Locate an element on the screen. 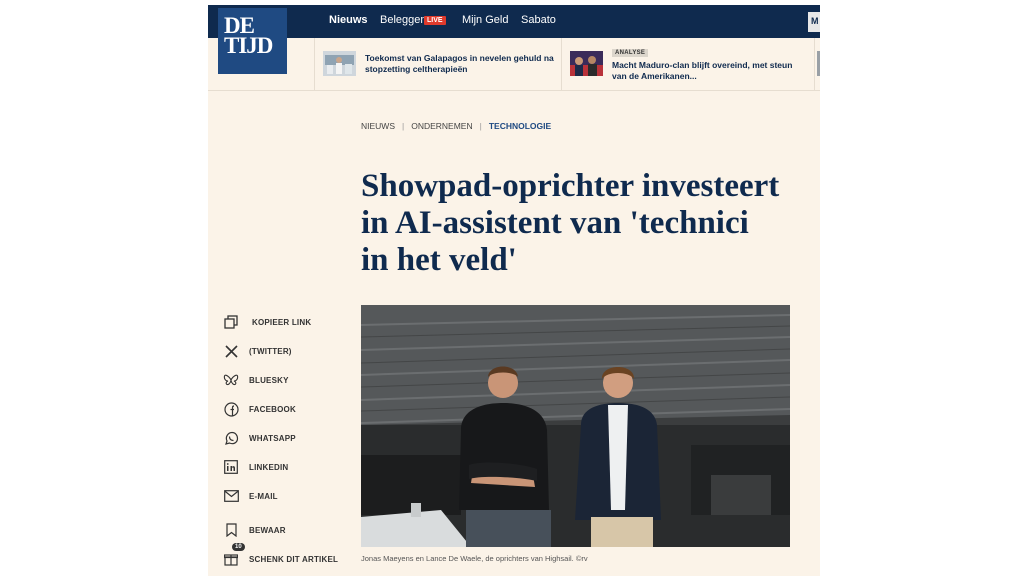 This screenshot has height=576, width=1024. share-copy-link: KOPIEER LINK is located at coordinates (266, 322).